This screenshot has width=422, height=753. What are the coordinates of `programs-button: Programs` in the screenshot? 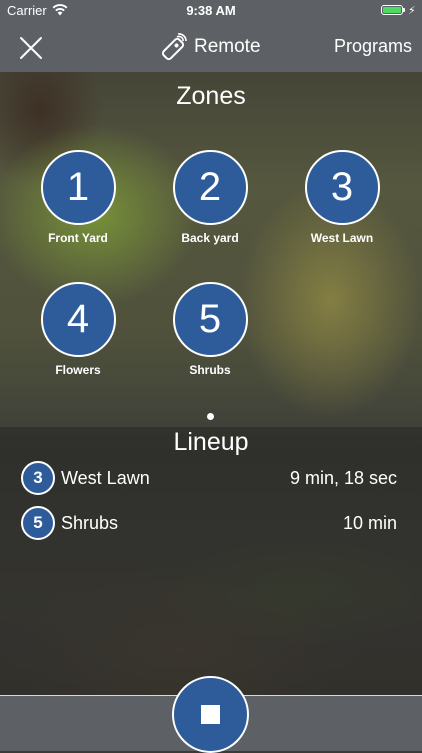 It's located at (373, 46).